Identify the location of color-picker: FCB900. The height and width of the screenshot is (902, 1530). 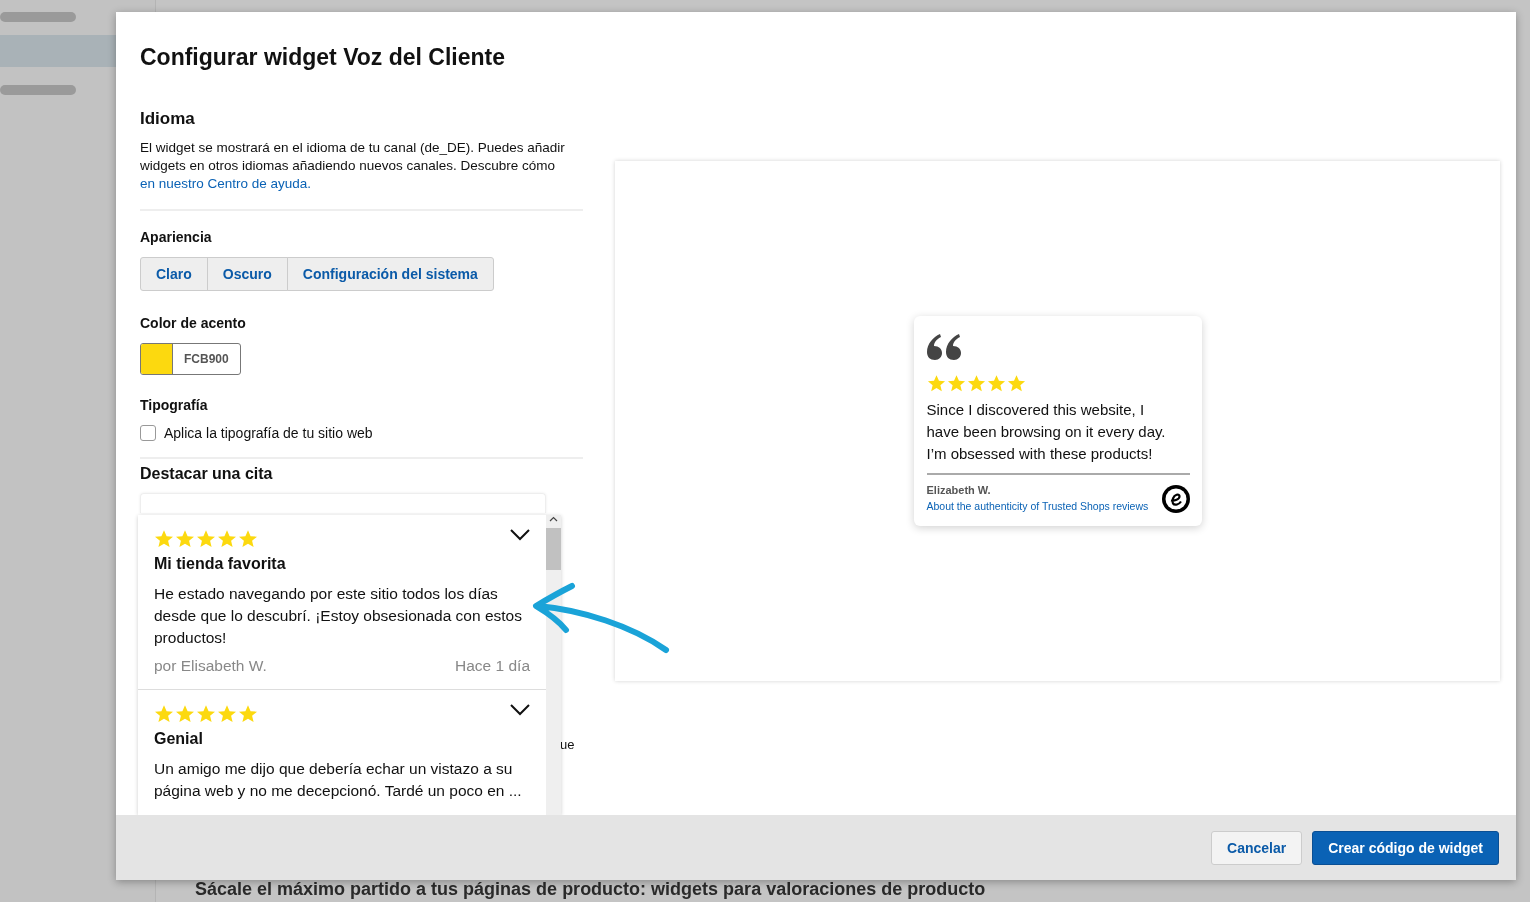
(190, 359).